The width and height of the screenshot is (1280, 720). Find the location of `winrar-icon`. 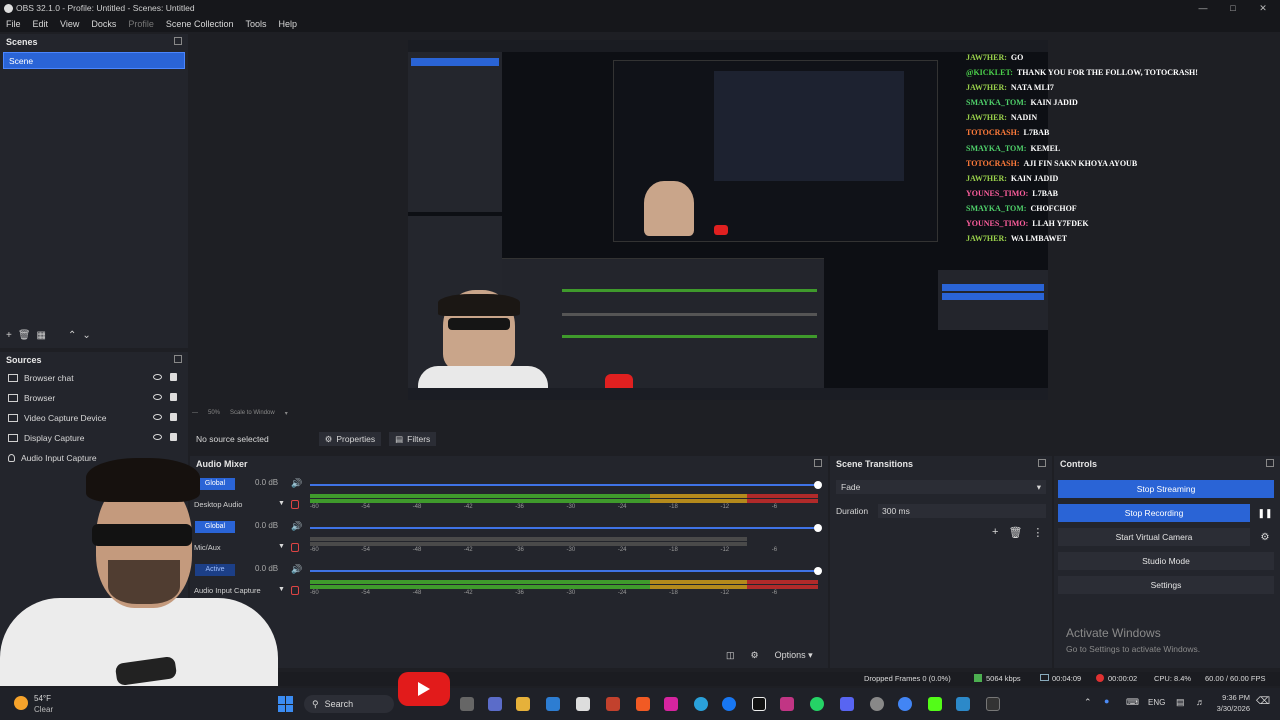

winrar-icon is located at coordinates (613, 704).